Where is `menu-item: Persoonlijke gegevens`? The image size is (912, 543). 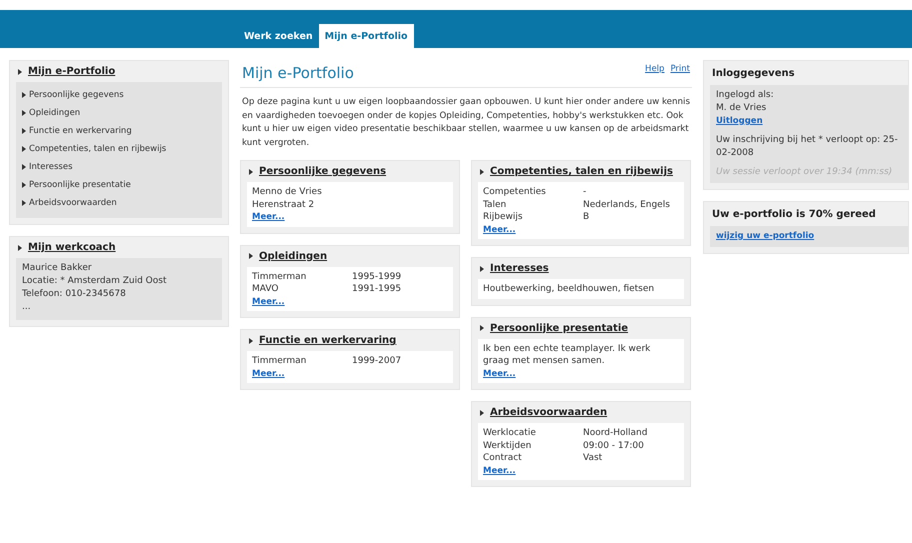
menu-item: Persoonlijke gegevens is located at coordinates (76, 95).